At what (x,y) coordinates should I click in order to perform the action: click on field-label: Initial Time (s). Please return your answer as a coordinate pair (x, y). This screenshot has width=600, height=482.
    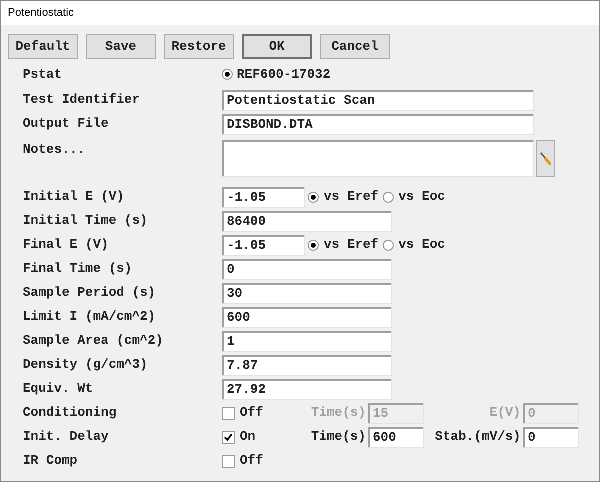
    Looking at the image, I should click on (86, 221).